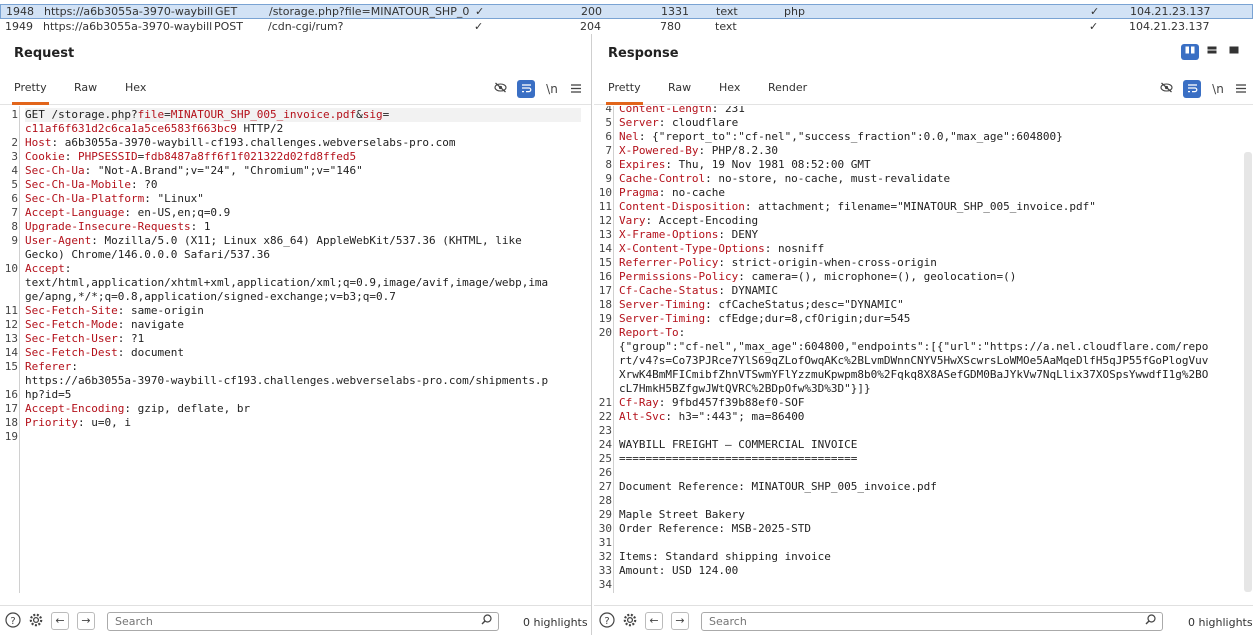 The height and width of the screenshot is (635, 1253). What do you see at coordinates (738, 445) in the screenshot?
I see `code-line: WAYBILL FREIGHT — COMMERCIAL INVOICE` at bounding box center [738, 445].